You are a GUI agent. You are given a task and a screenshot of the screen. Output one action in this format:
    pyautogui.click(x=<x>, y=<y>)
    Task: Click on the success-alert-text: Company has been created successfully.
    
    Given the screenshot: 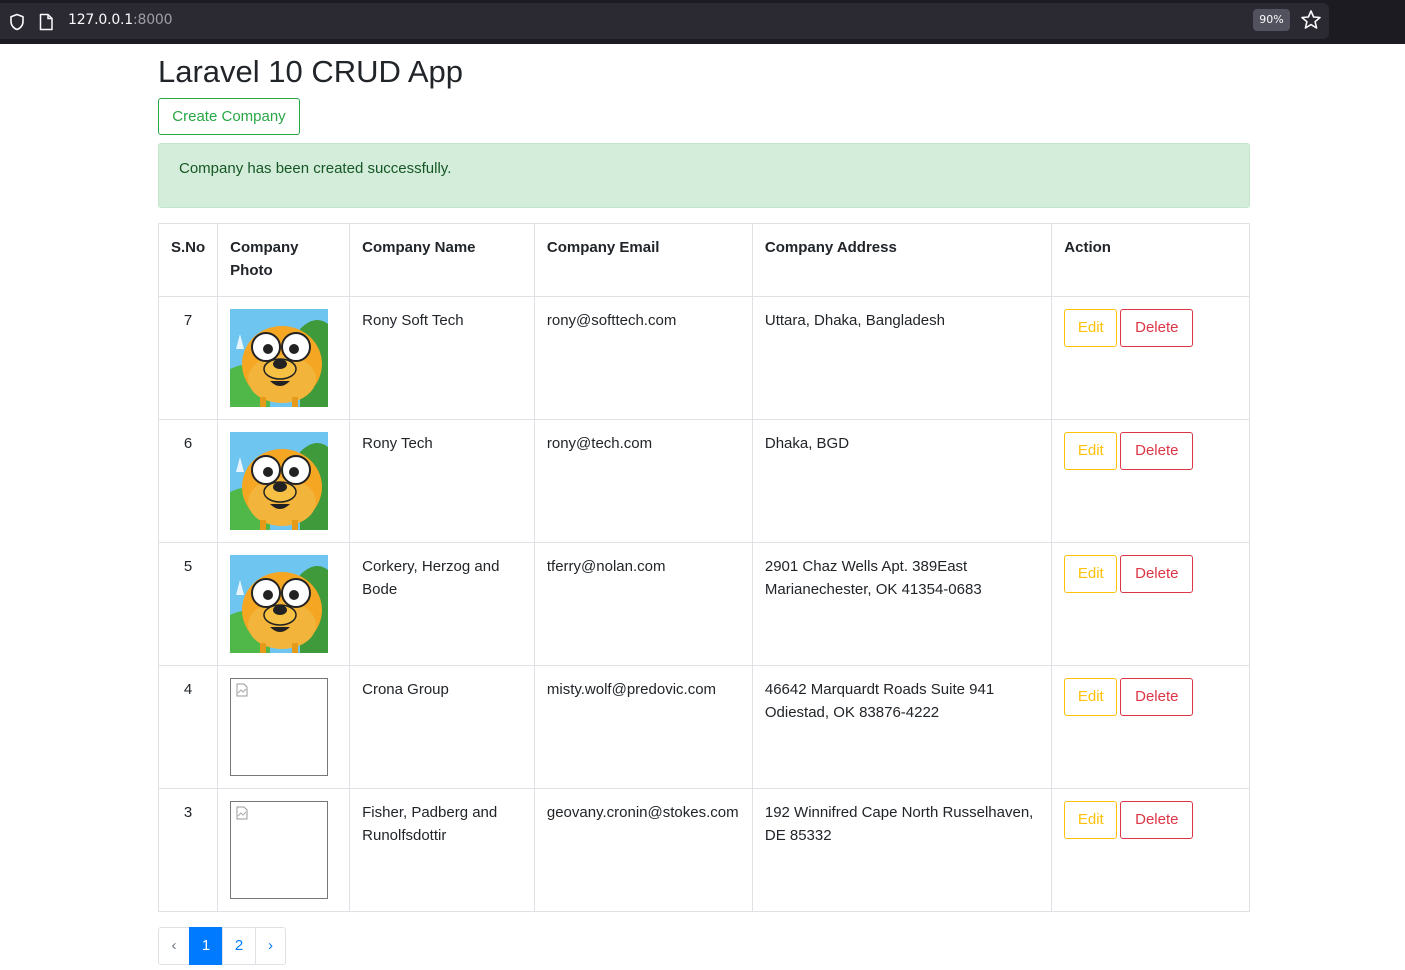 What is the action you would take?
    pyautogui.click(x=315, y=168)
    